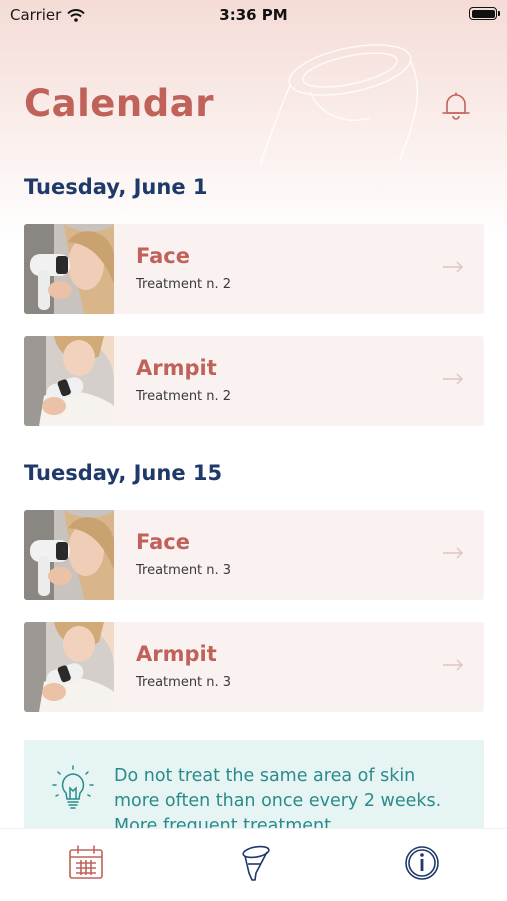 This screenshot has width=507, height=901. I want to click on tab-bar, so click(253, 864).